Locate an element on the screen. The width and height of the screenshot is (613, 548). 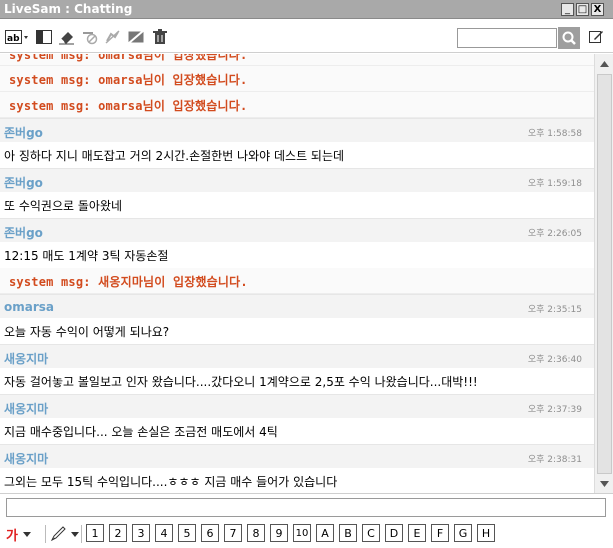
message-body: 아 징하다 지니 매도잡고 거의 2시간.손절한번 나와야 데스트 되는데 is located at coordinates (297, 155).